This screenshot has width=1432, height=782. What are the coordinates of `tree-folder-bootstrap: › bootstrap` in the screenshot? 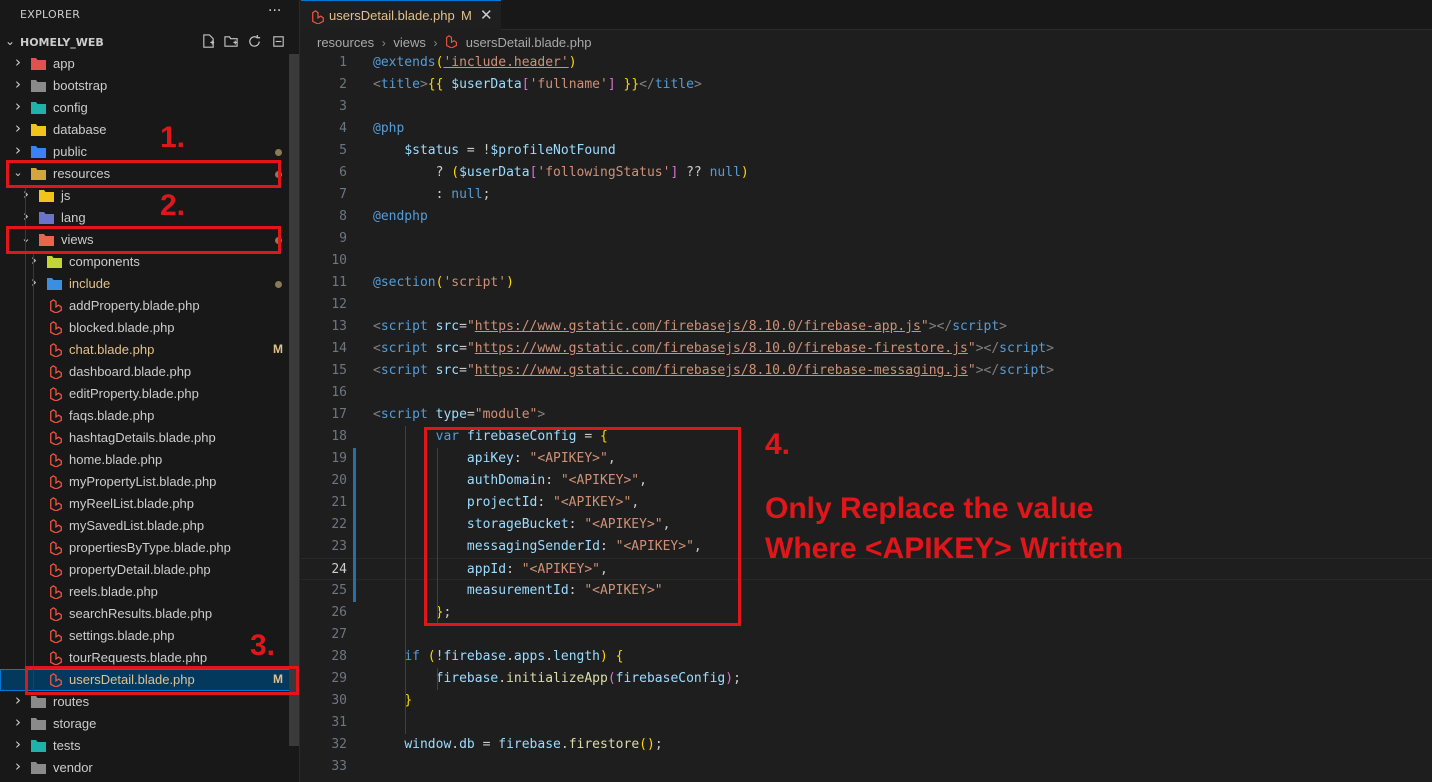 It's located at (149, 86).